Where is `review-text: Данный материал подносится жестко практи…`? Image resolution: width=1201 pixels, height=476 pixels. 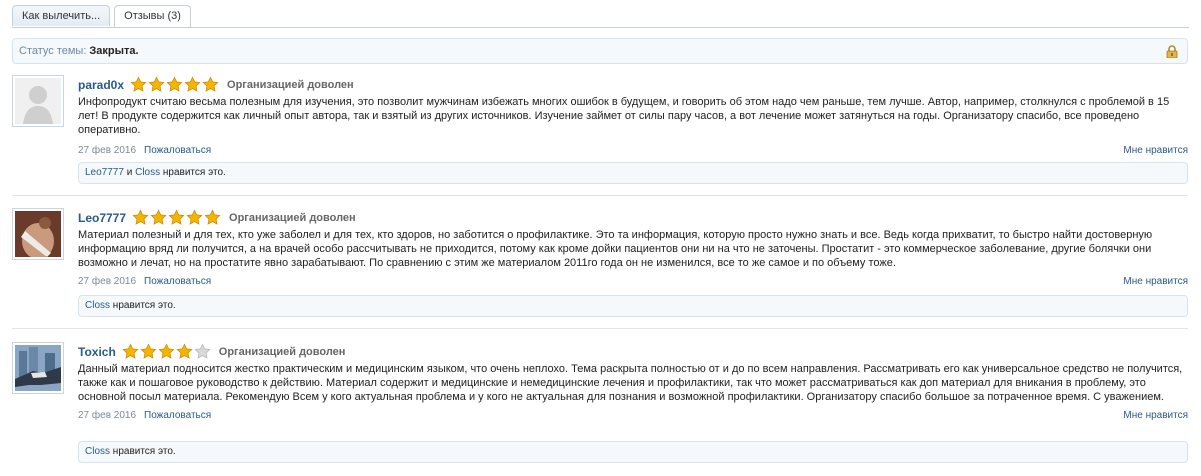 review-text: Данный материал подносится жестко практи… is located at coordinates (630, 383).